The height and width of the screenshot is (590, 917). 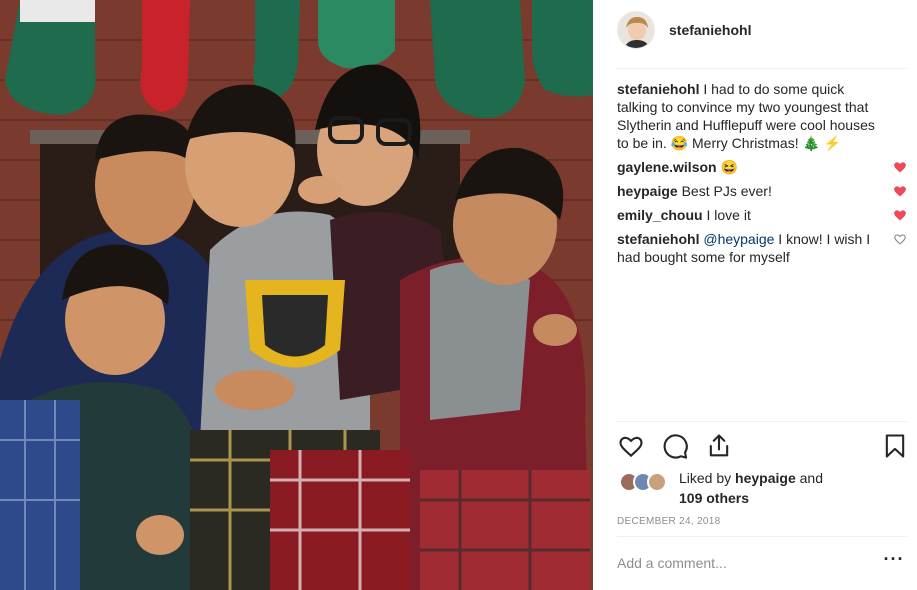 I want to click on profile-photo-icon, so click(x=636, y=30).